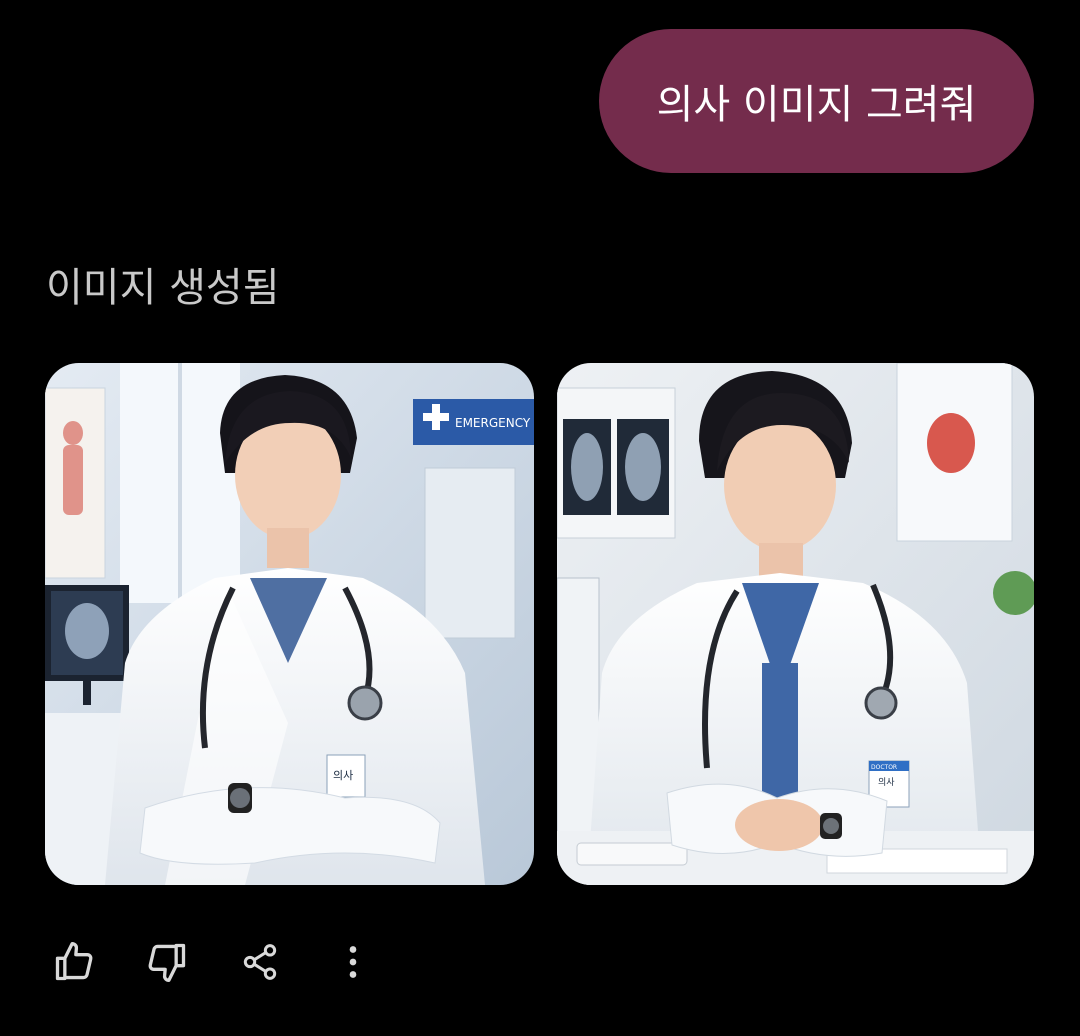 The height and width of the screenshot is (1036, 1080). I want to click on more-vertical-icon, so click(353, 962).